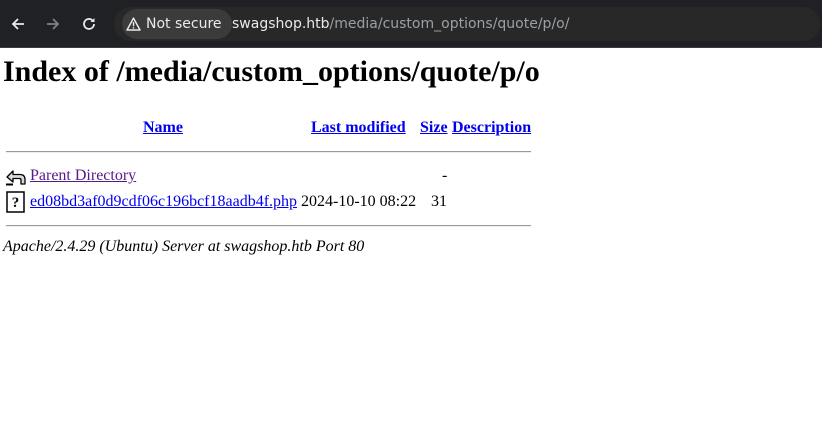  I want to click on column-header-description: Description, so click(491, 128).